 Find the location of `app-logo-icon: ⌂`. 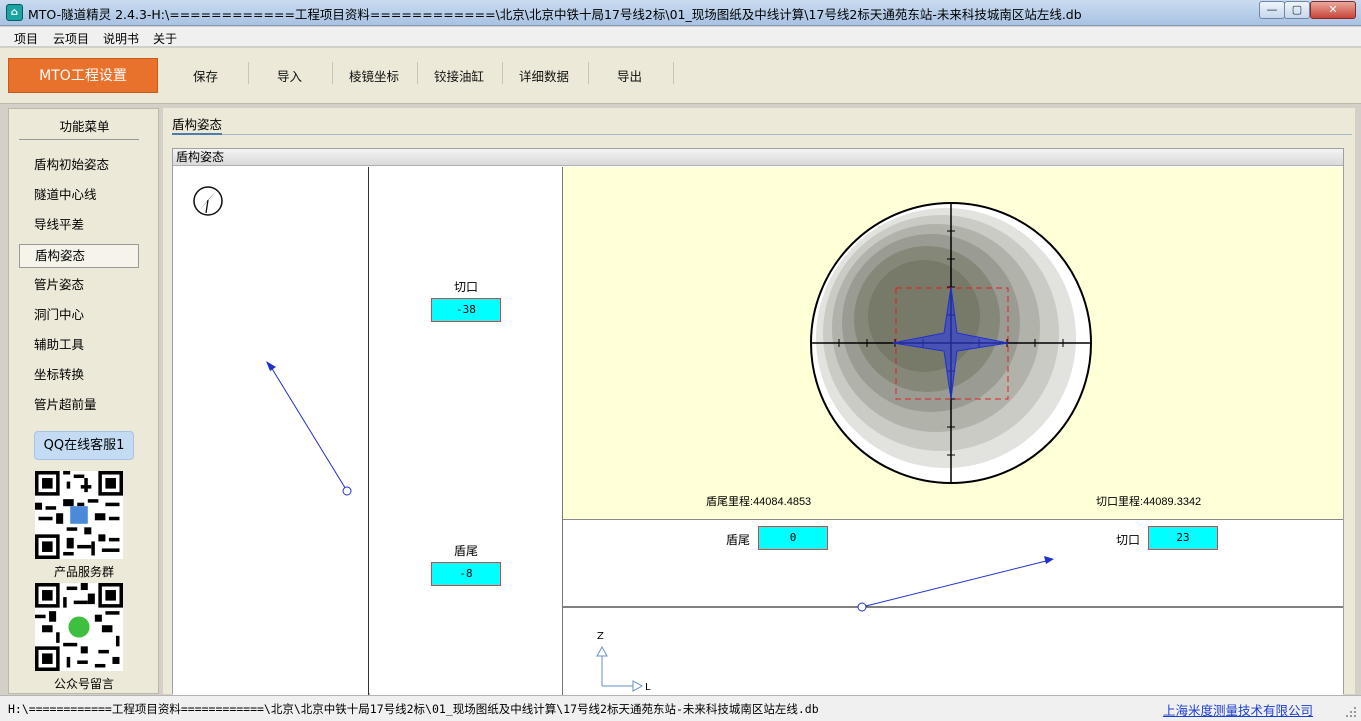

app-logo-icon: ⌂ is located at coordinates (14, 12).